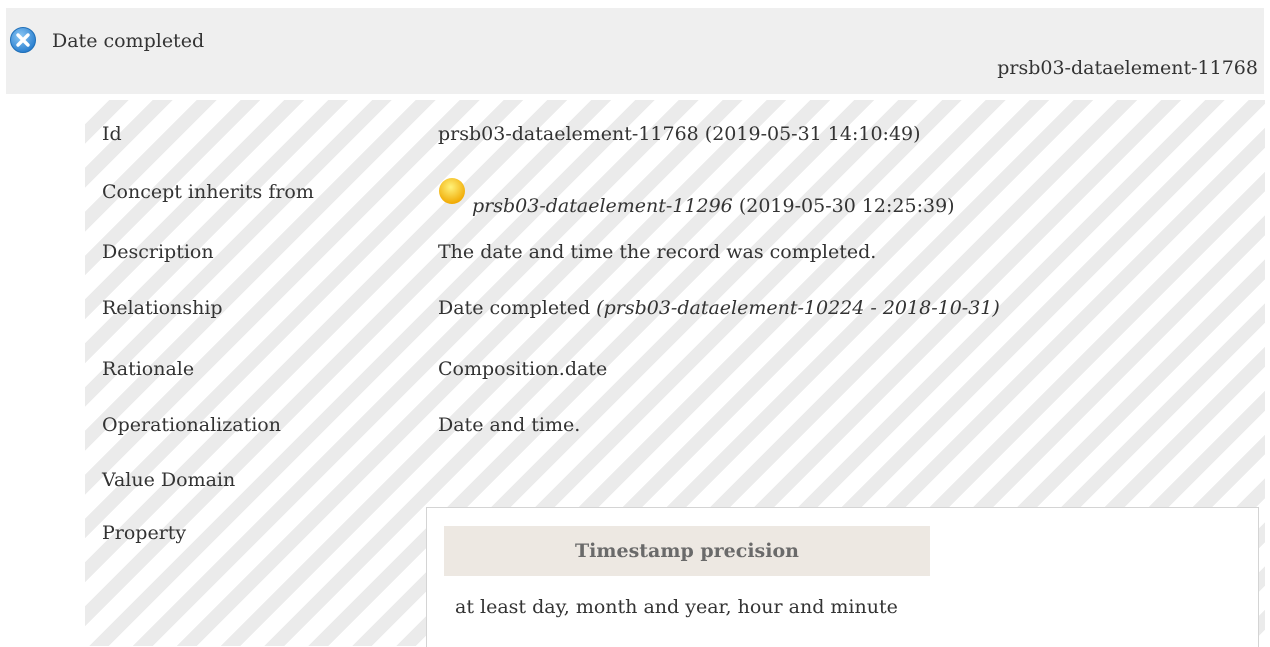 The image size is (1270, 647). Describe the element at coordinates (208, 192) in the screenshot. I see `inherits-label: Concept inherits from` at that location.